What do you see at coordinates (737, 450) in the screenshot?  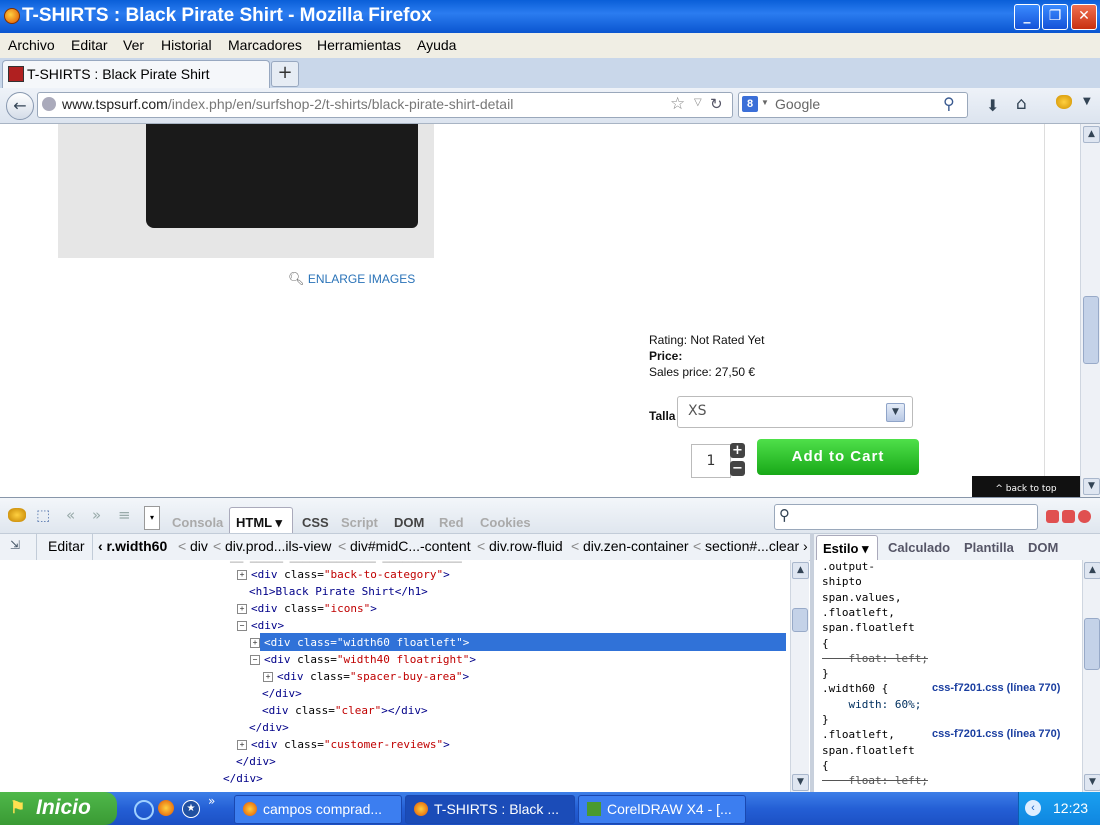 I see `quantity-plus-button: +` at bounding box center [737, 450].